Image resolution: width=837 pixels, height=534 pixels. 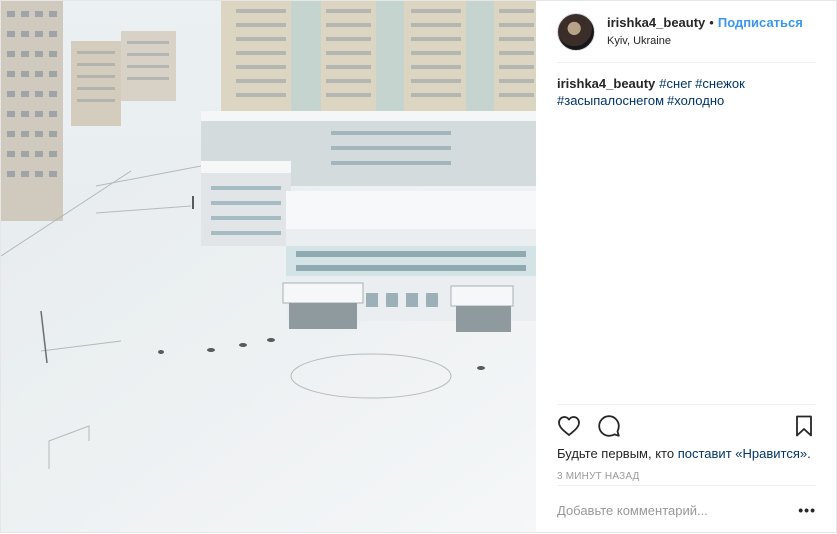 What do you see at coordinates (576, 31) in the screenshot?
I see `avatar` at bounding box center [576, 31].